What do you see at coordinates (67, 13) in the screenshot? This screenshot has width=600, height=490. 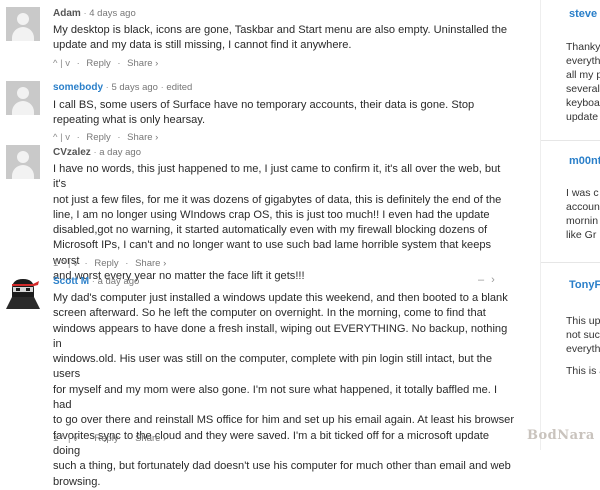 I see `comment-author: Adam` at bounding box center [67, 13].